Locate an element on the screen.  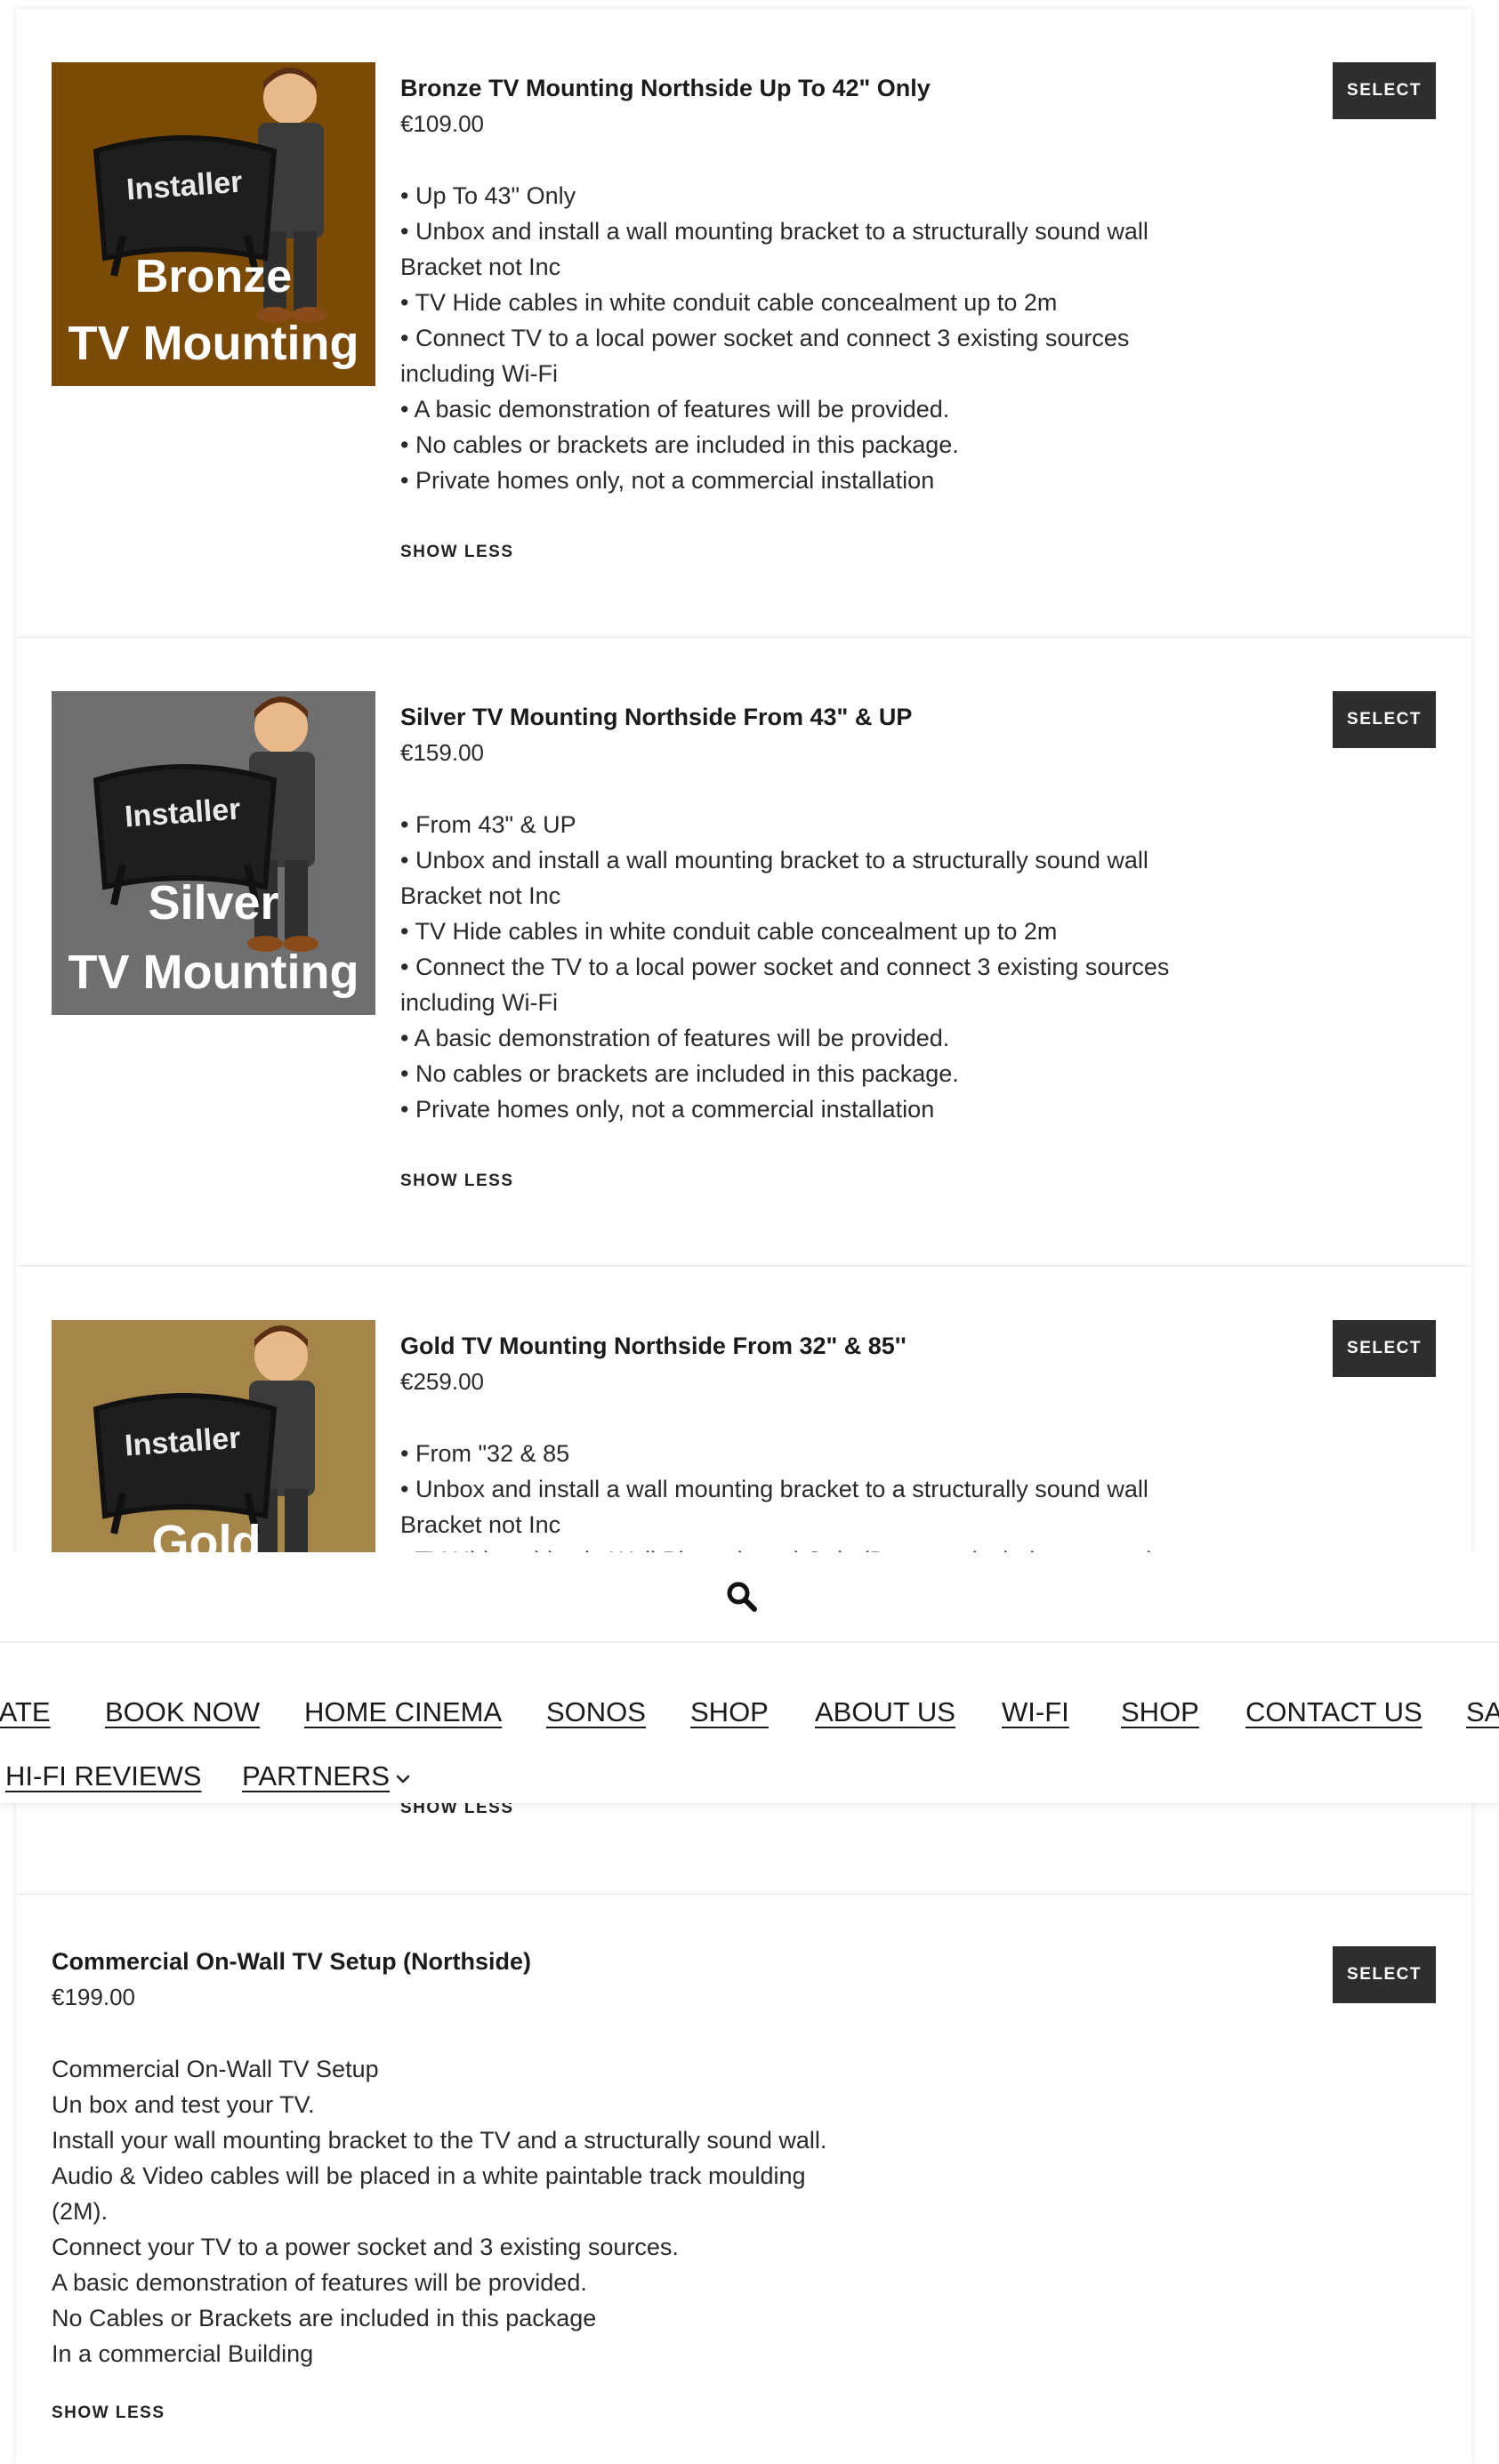
svg-text: Silver is located at coordinates (213, 903).